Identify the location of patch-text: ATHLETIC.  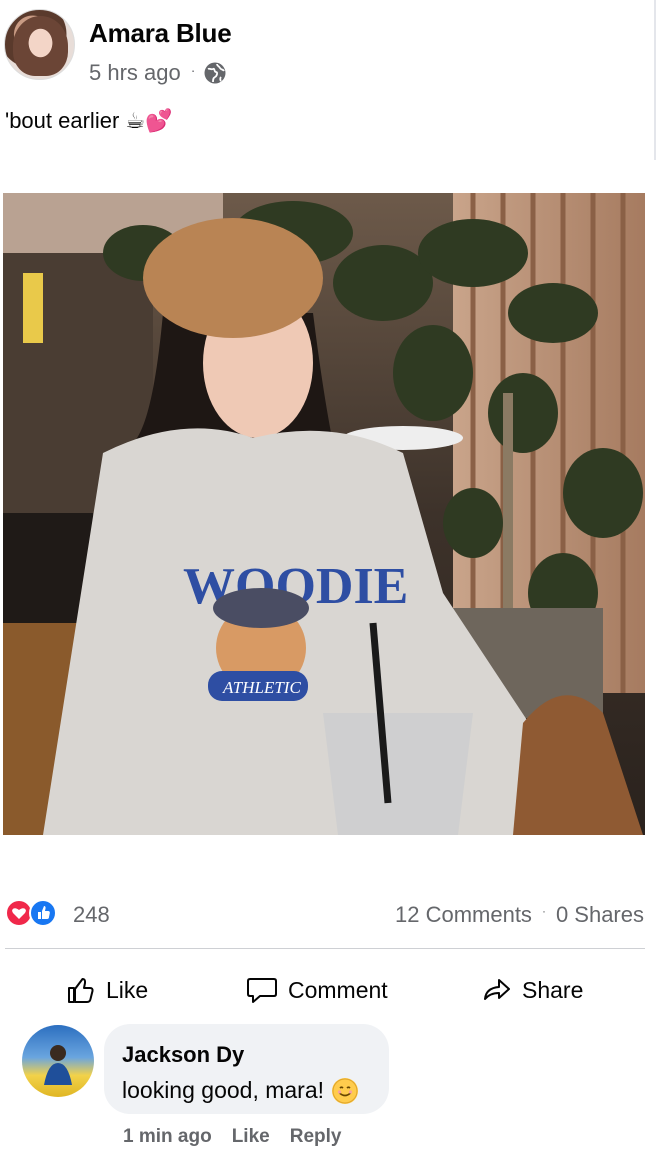
(261, 687).